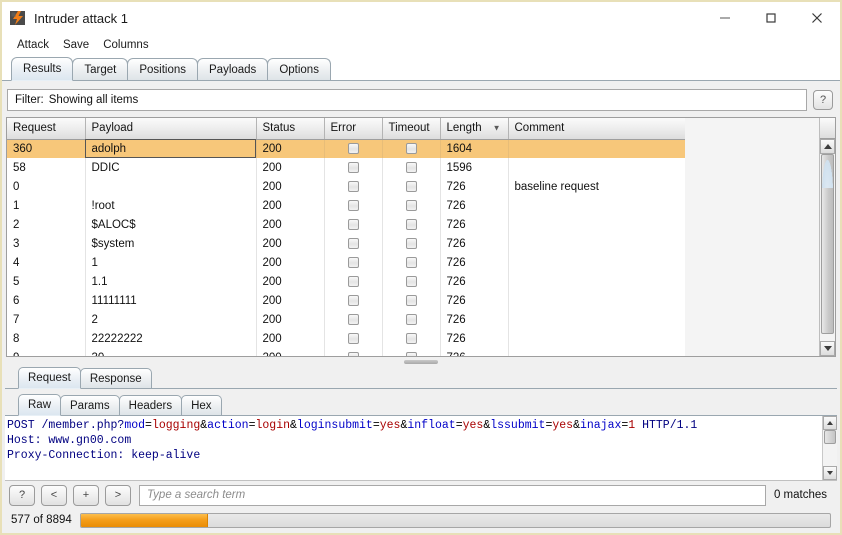 The image size is (842, 535). I want to click on splitter-grip, so click(421, 361).